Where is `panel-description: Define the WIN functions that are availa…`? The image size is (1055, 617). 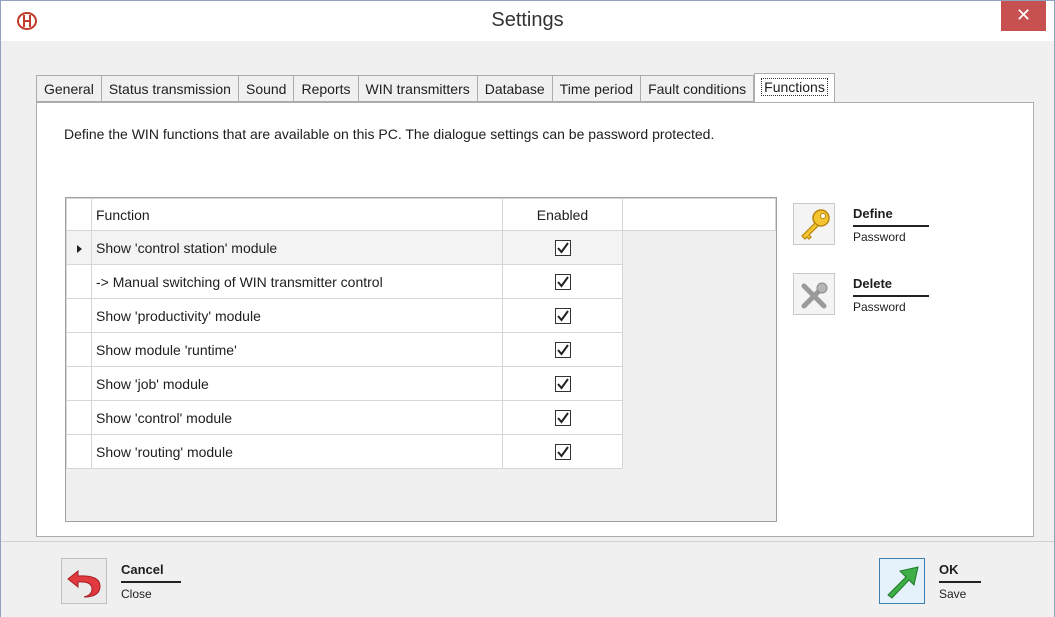 panel-description: Define the WIN functions that are availa… is located at coordinates (389, 134).